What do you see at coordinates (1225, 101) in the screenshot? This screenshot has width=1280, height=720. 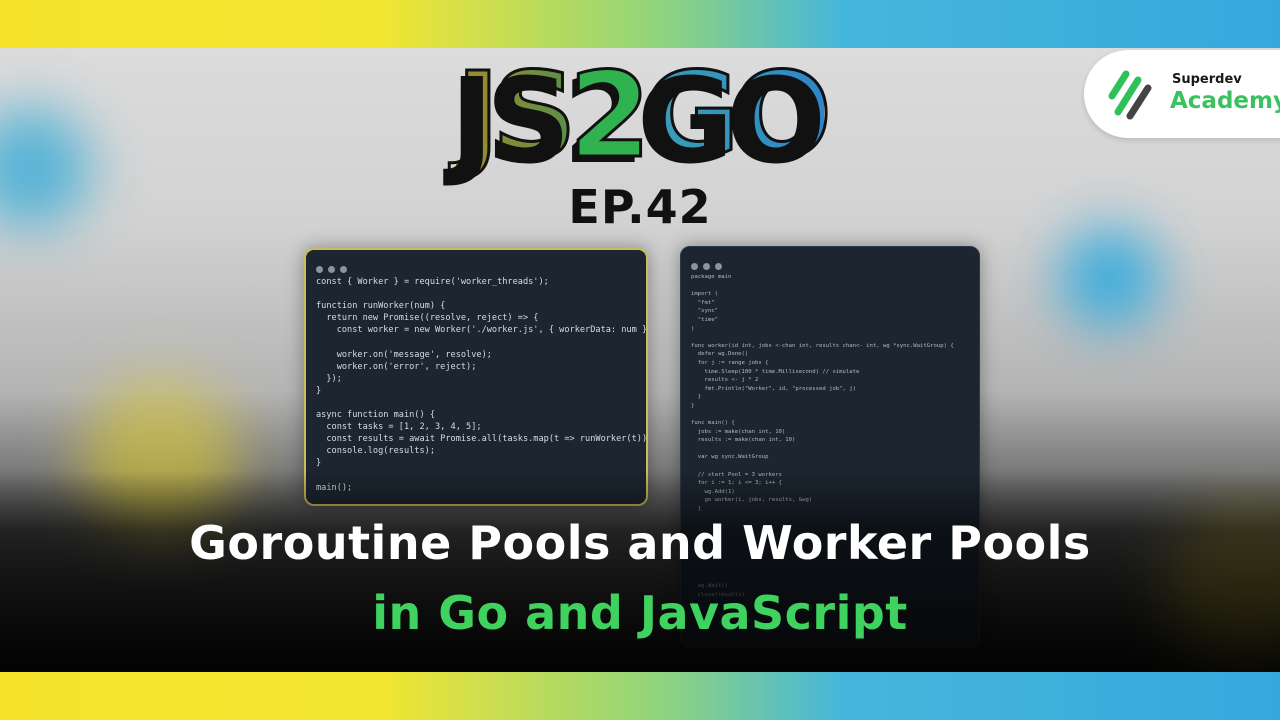 I see `brand-name-big: Academy` at bounding box center [1225, 101].